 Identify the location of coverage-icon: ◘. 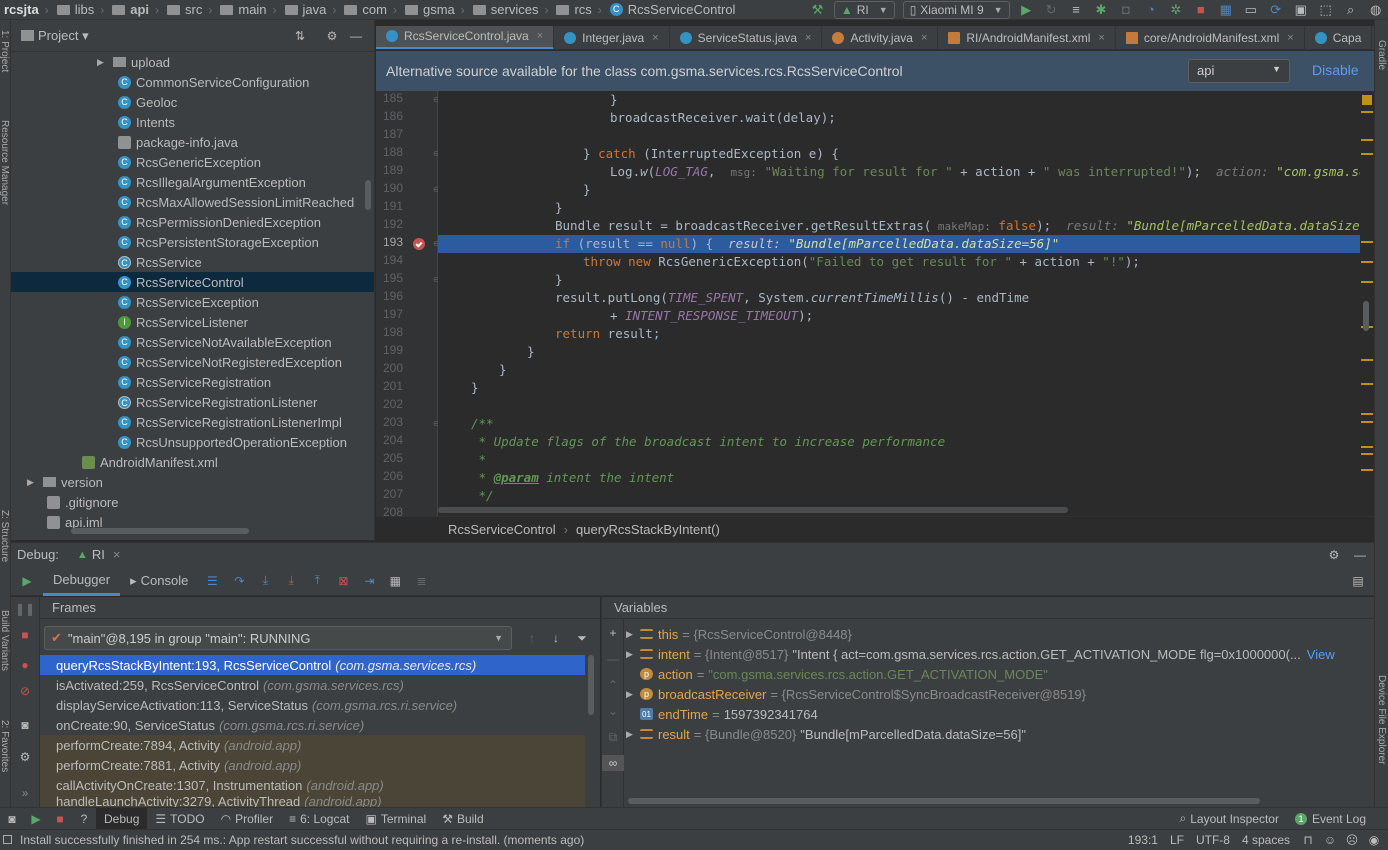
(1125, 10).